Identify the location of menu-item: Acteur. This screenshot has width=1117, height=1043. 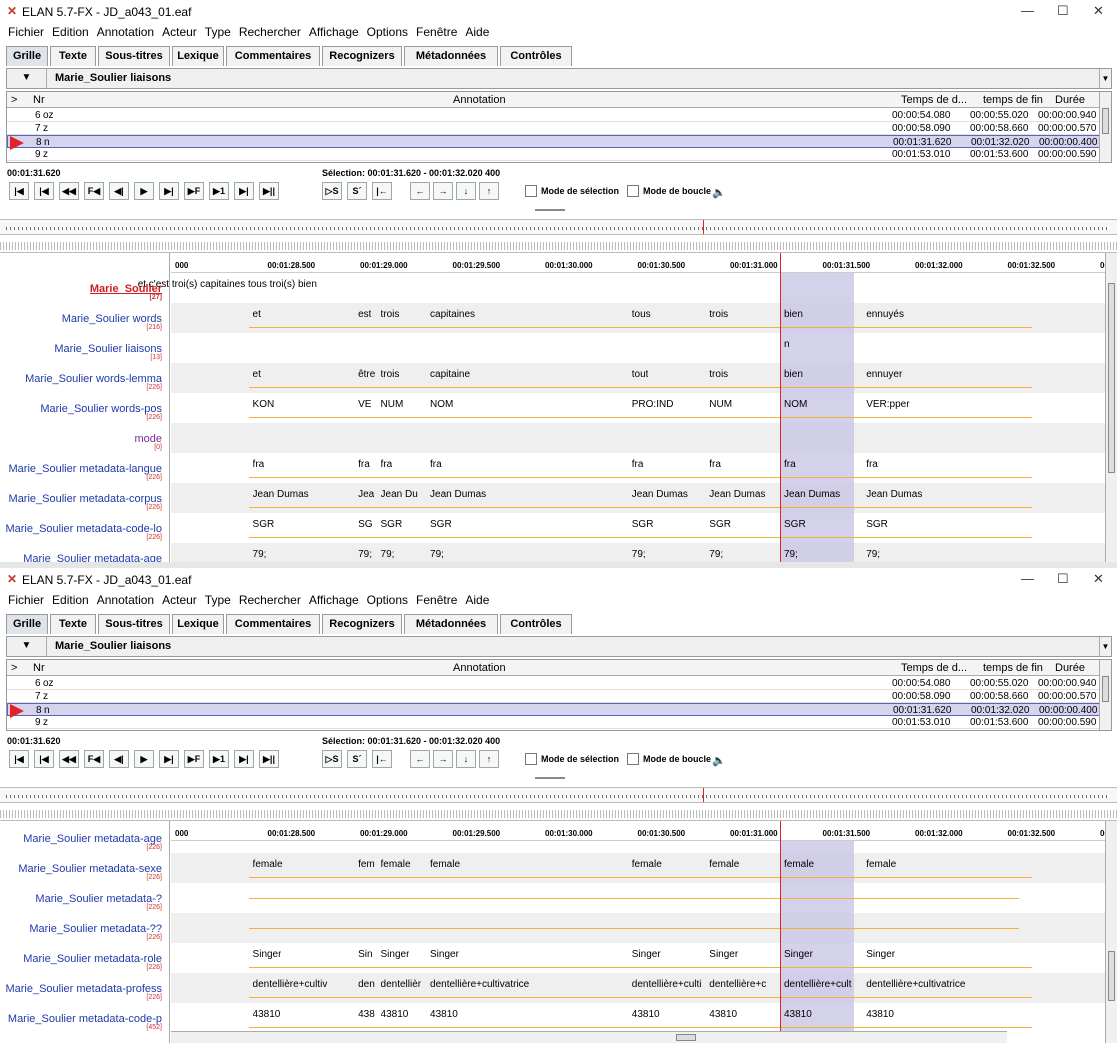
(179, 32).